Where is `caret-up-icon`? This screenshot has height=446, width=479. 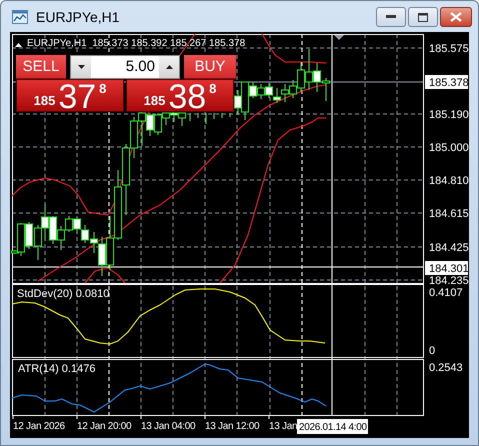
caret-up-icon is located at coordinates (169, 67).